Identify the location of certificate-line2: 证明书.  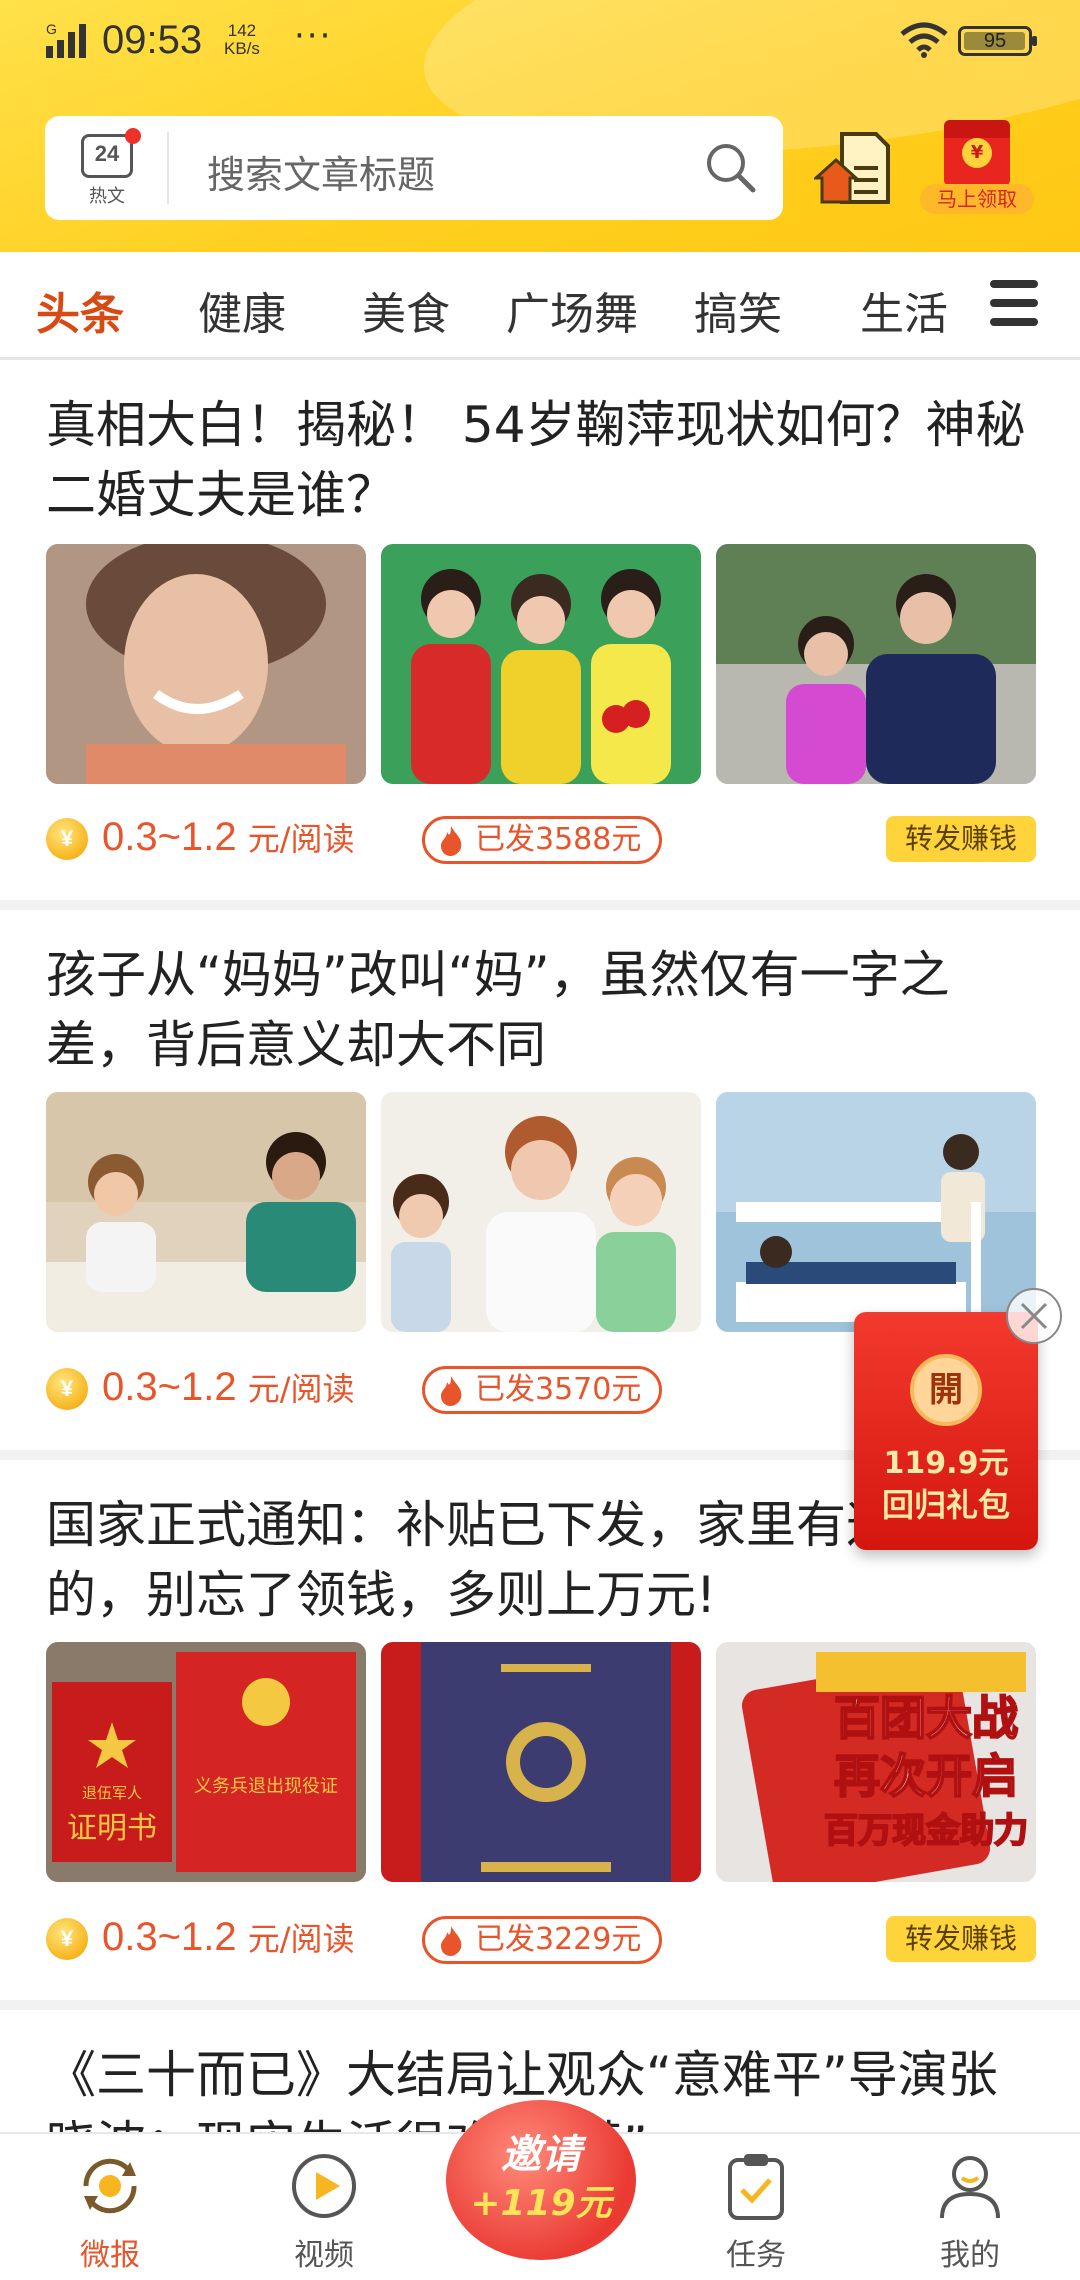
(112, 1828).